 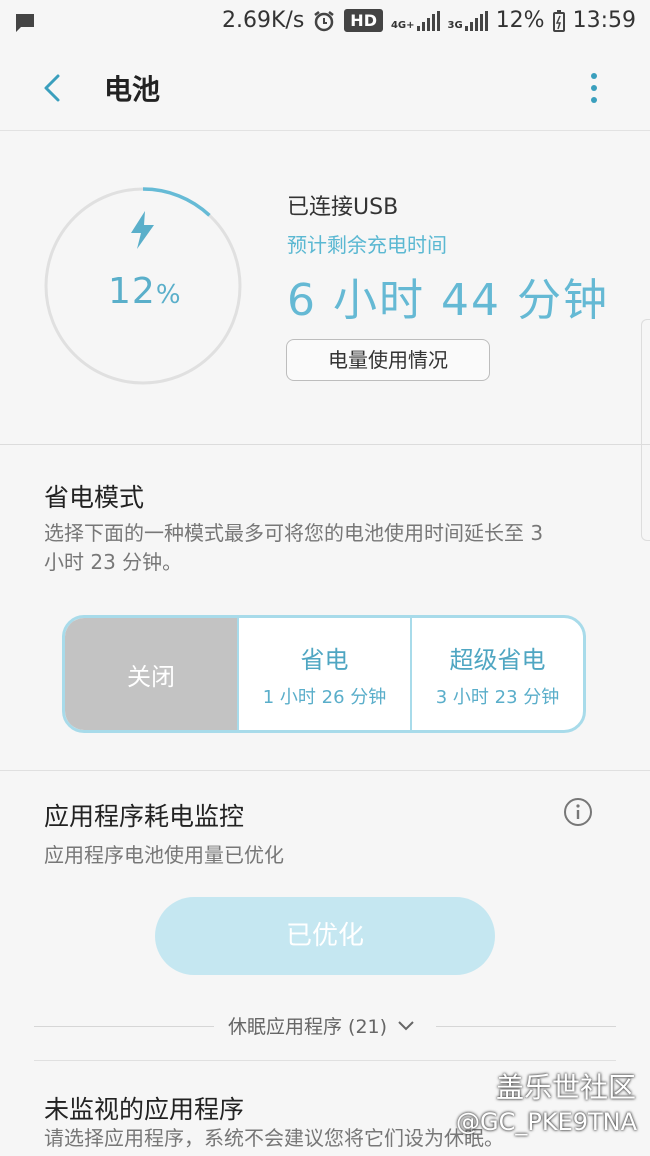 I want to click on clock: 13:59, so click(x=604, y=20).